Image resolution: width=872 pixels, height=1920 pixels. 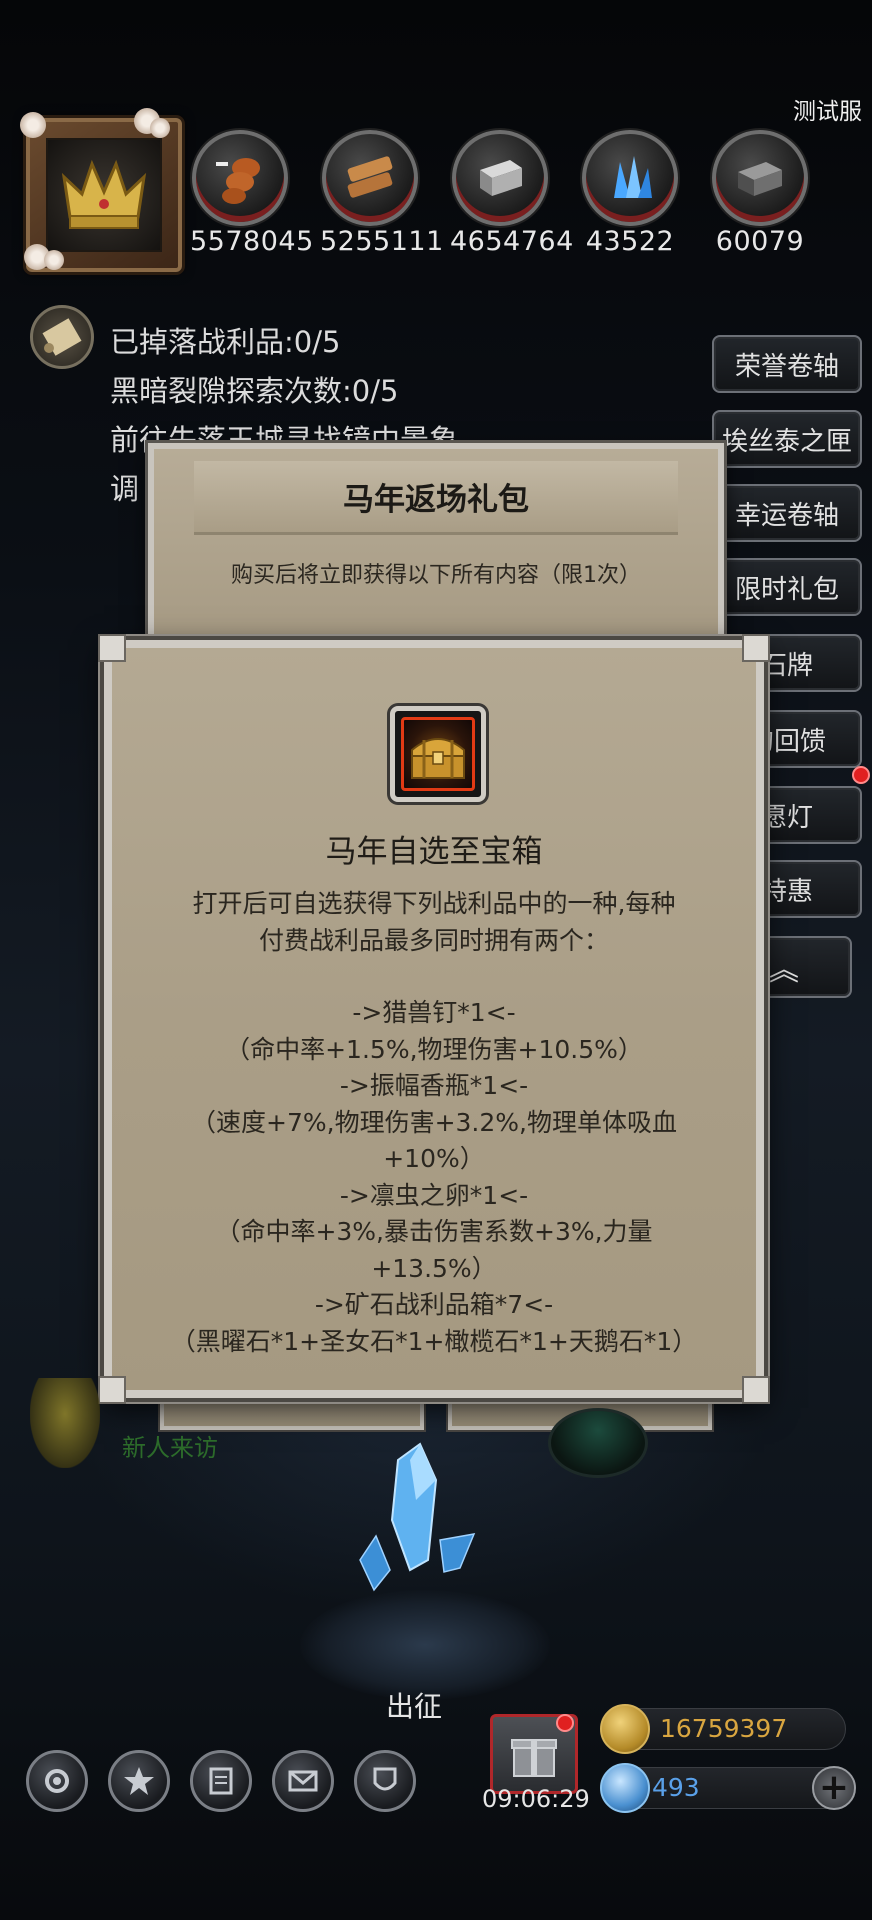 I want to click on description-line: （命中率+3%,暴击伤害系数+3%,力量, so click(x=434, y=1231).